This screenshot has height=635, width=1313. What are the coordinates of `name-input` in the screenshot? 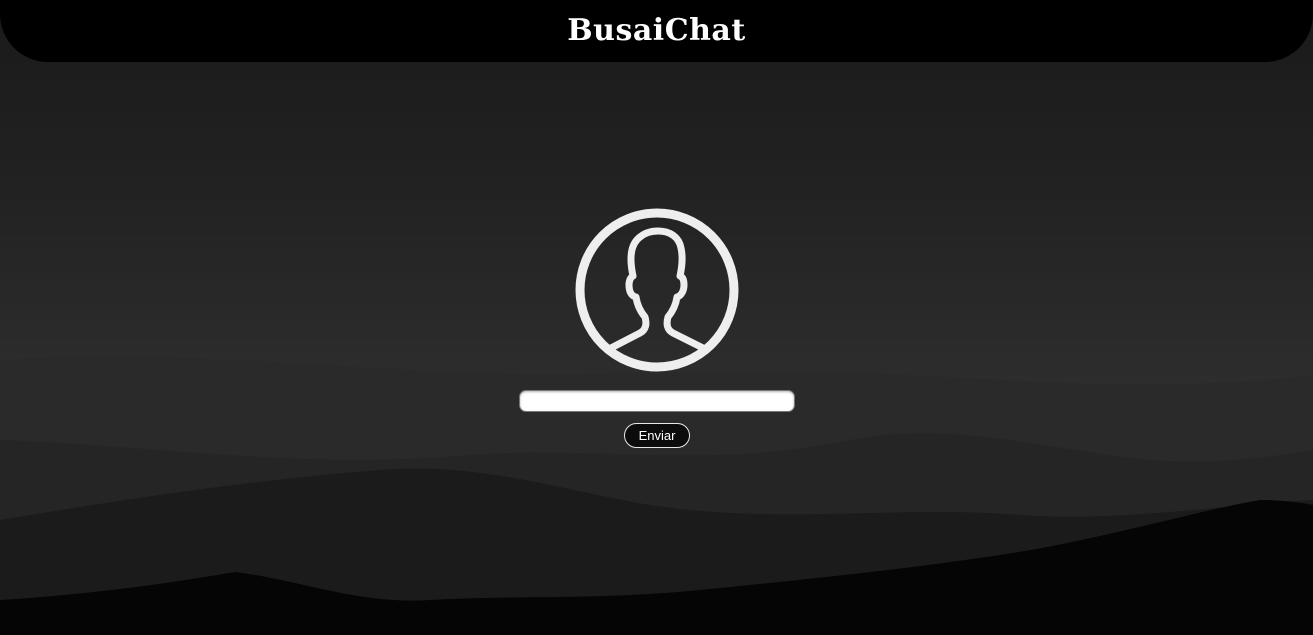 It's located at (657, 401).